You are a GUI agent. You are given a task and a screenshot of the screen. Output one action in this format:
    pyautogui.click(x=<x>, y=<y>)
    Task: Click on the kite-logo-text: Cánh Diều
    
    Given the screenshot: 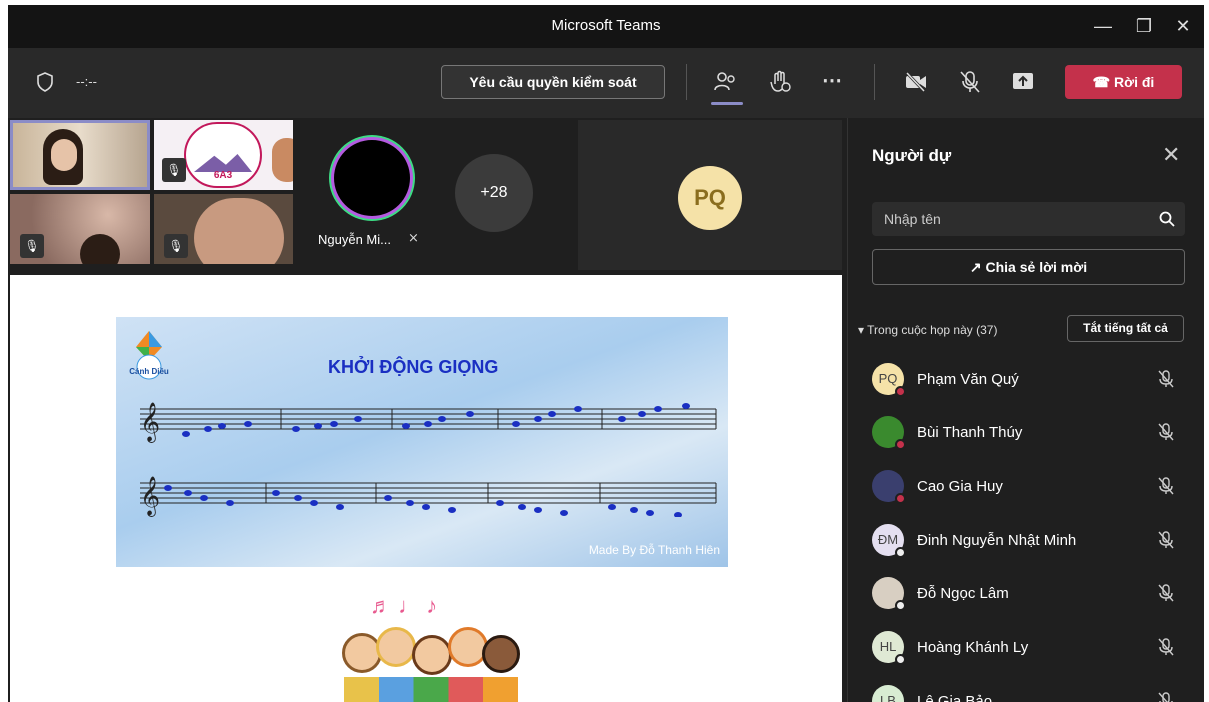 What is the action you would take?
    pyautogui.click(x=149, y=371)
    